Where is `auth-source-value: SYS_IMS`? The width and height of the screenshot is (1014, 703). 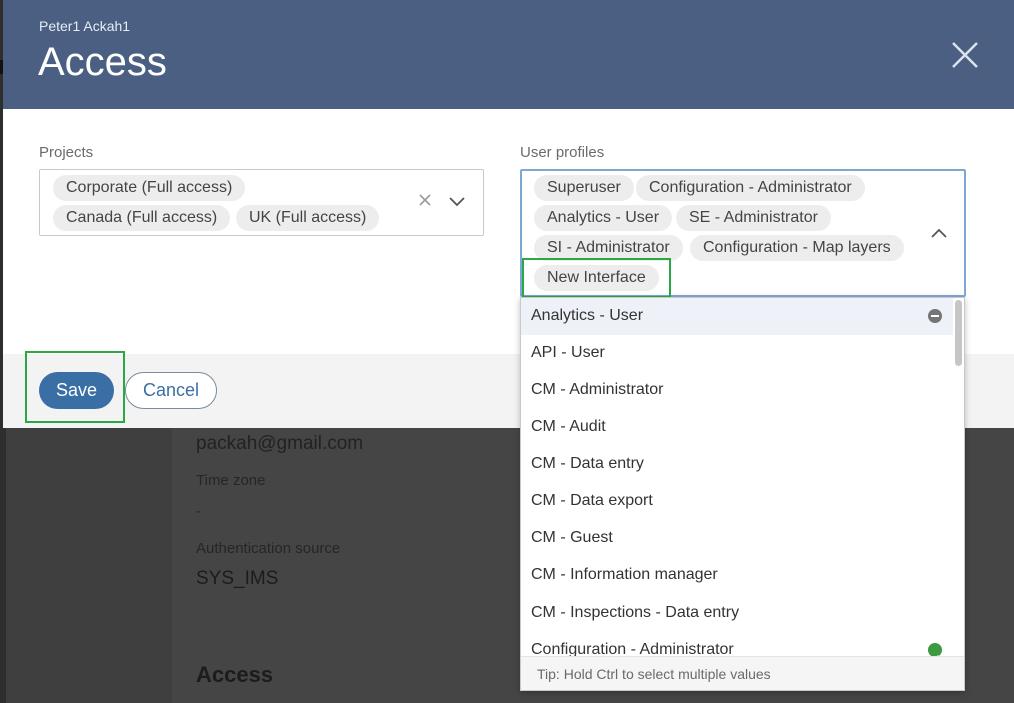
auth-source-value: SYS_IMS is located at coordinates (237, 578).